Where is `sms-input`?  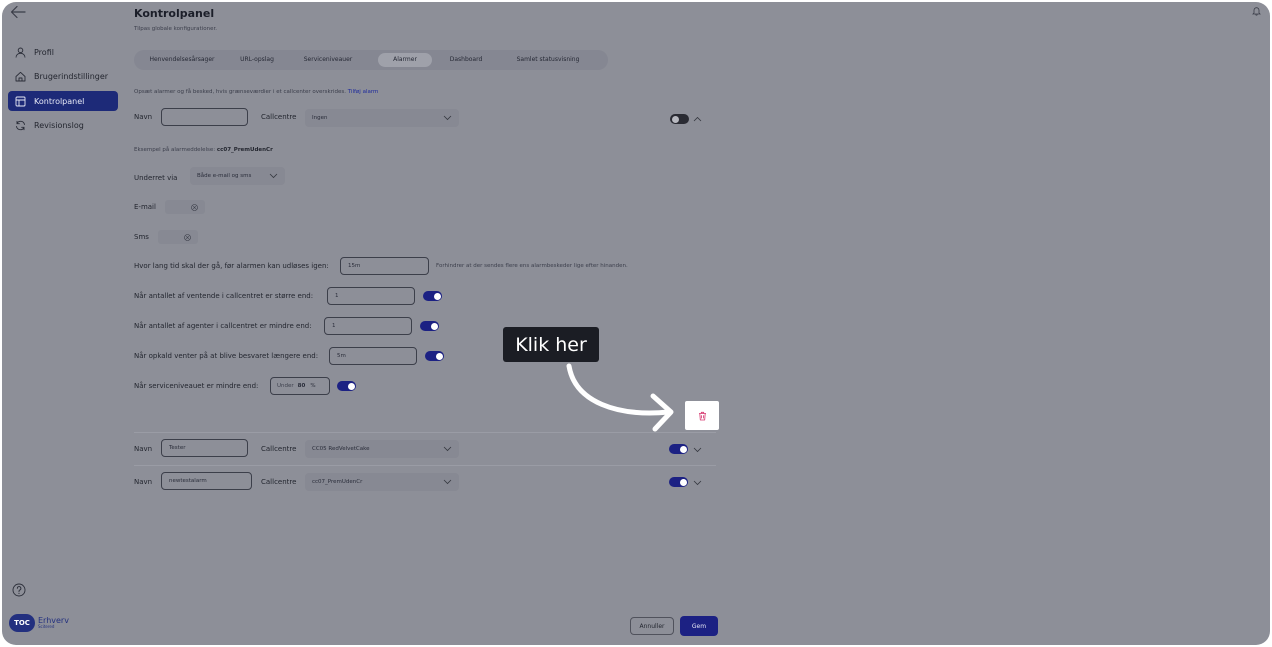 sms-input is located at coordinates (178, 237).